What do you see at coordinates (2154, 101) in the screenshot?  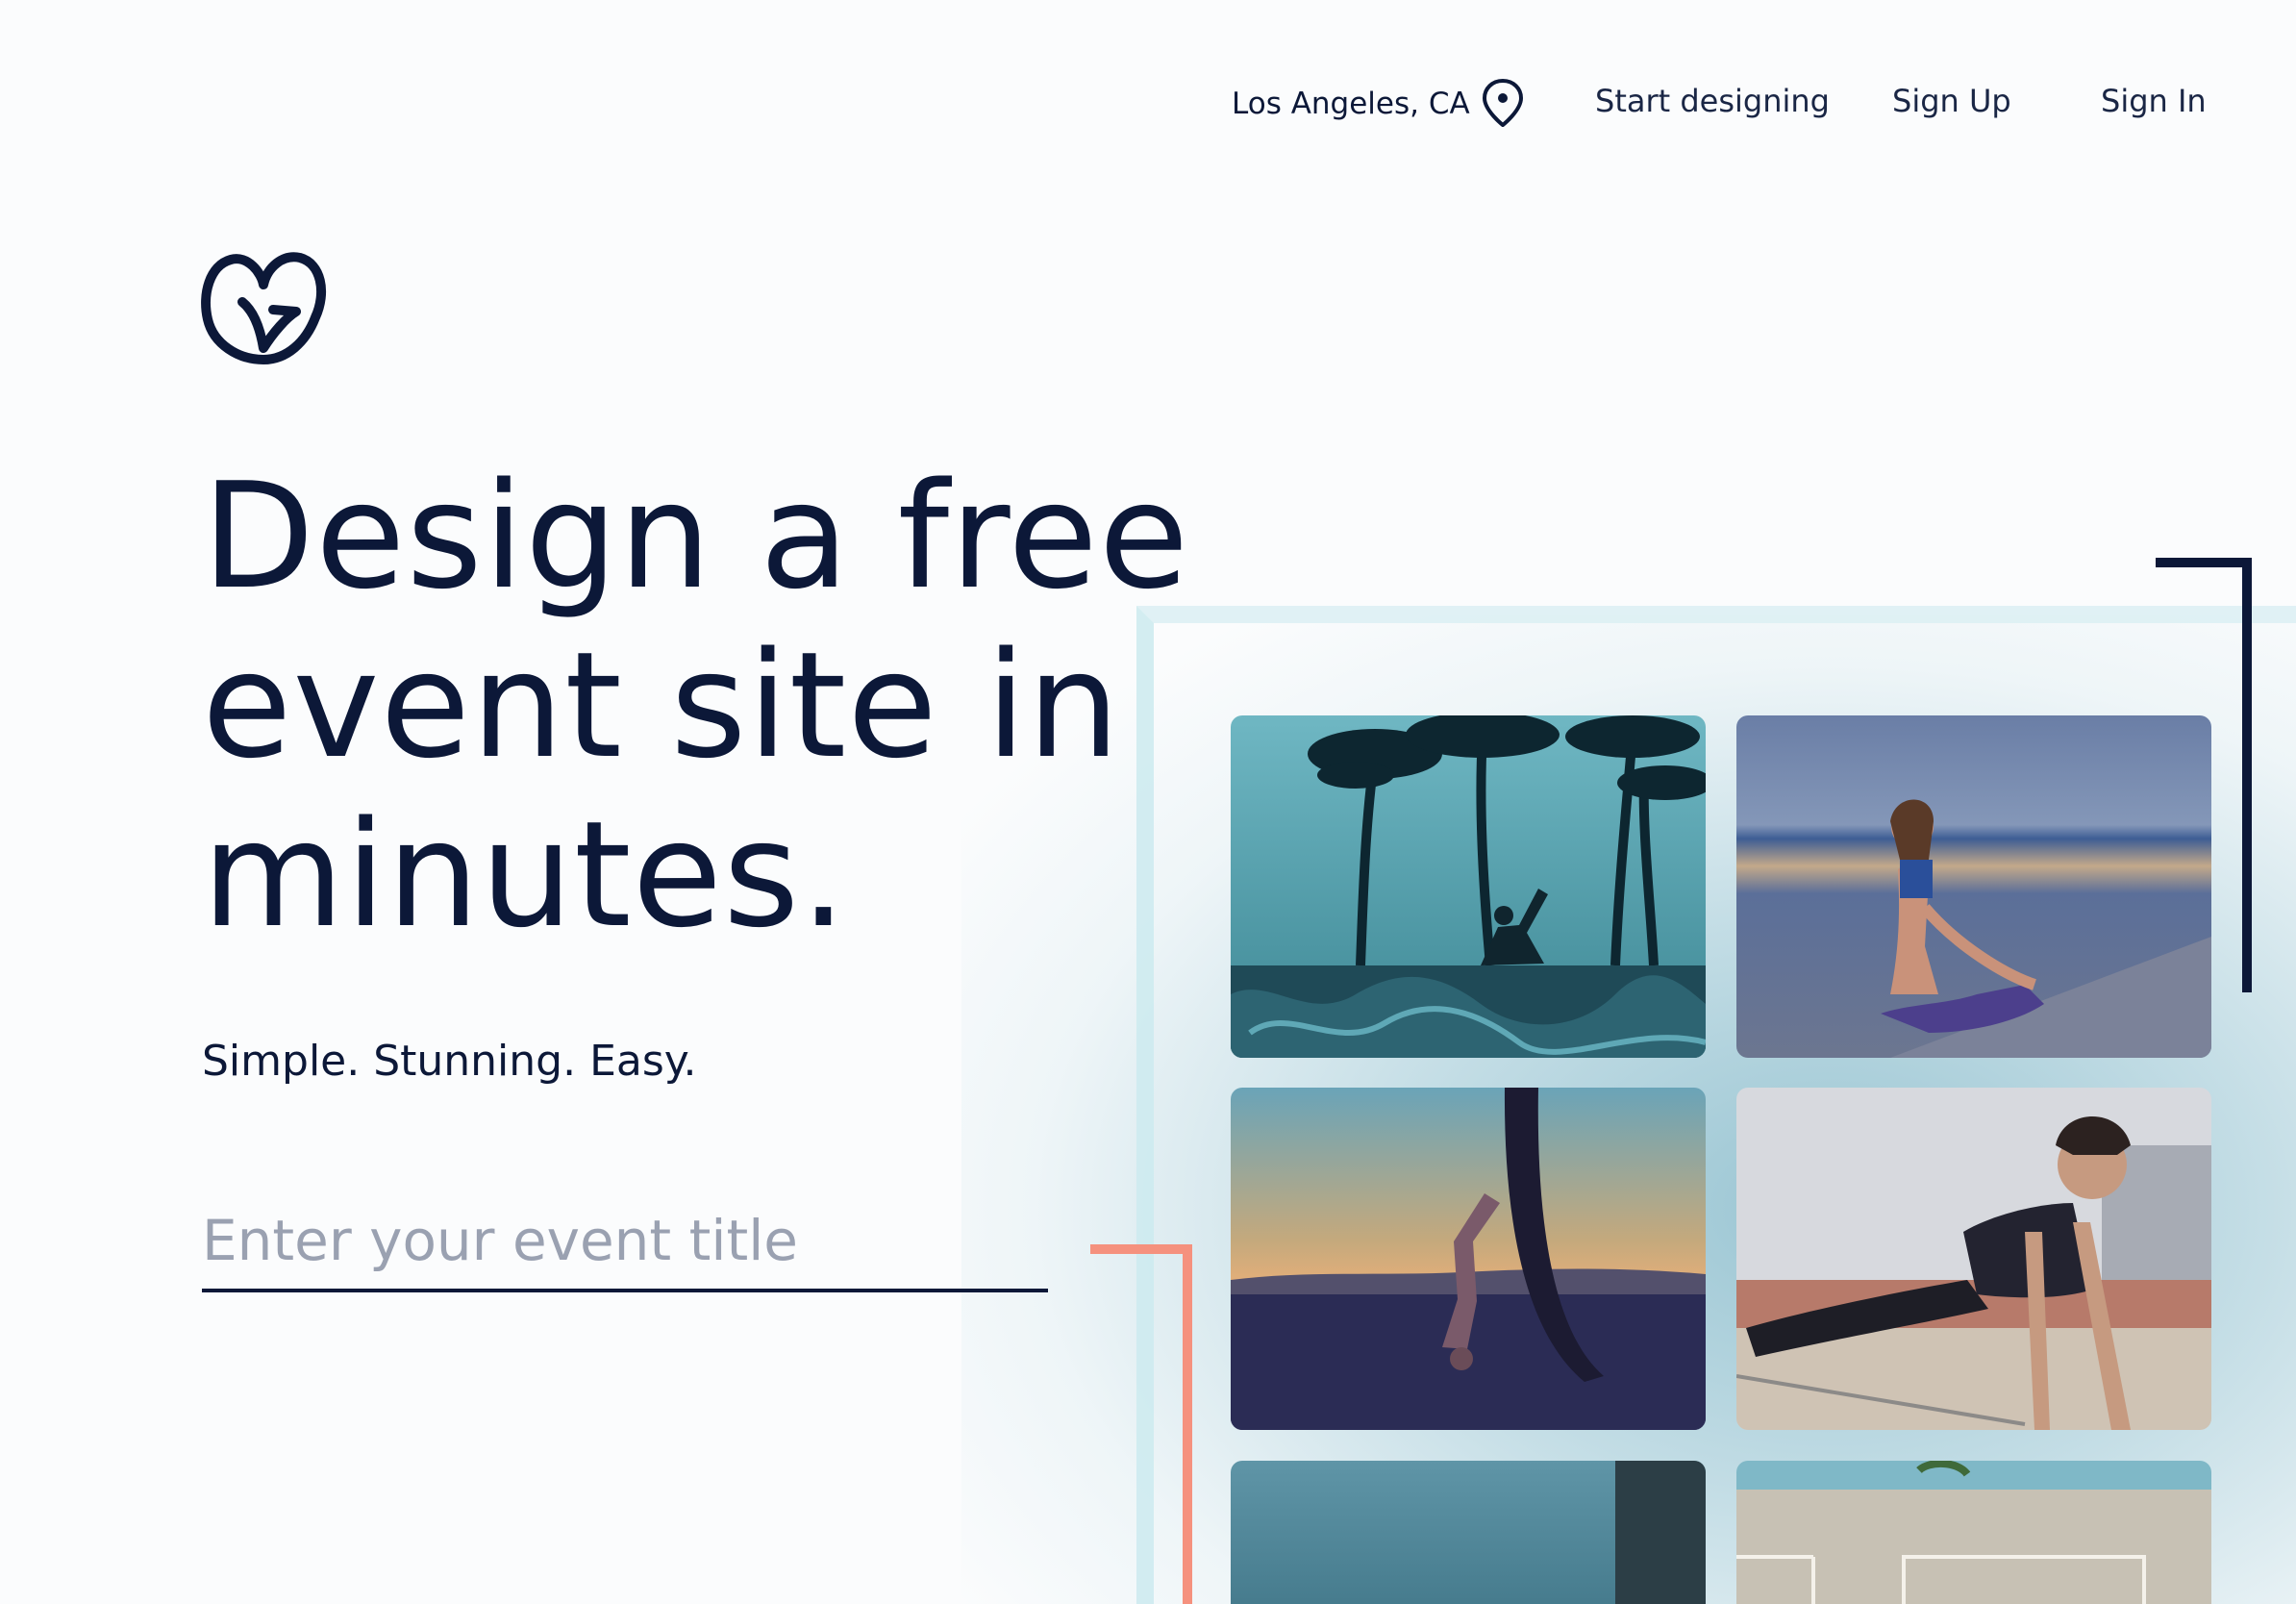 I see `sign-in-link: Sign In` at bounding box center [2154, 101].